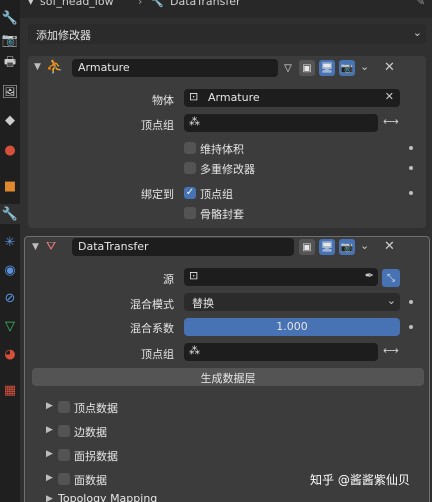 The width and height of the screenshot is (432, 502). What do you see at coordinates (183, 247) in the screenshot?
I see `datatransfer-name-field: DataTransfer` at bounding box center [183, 247].